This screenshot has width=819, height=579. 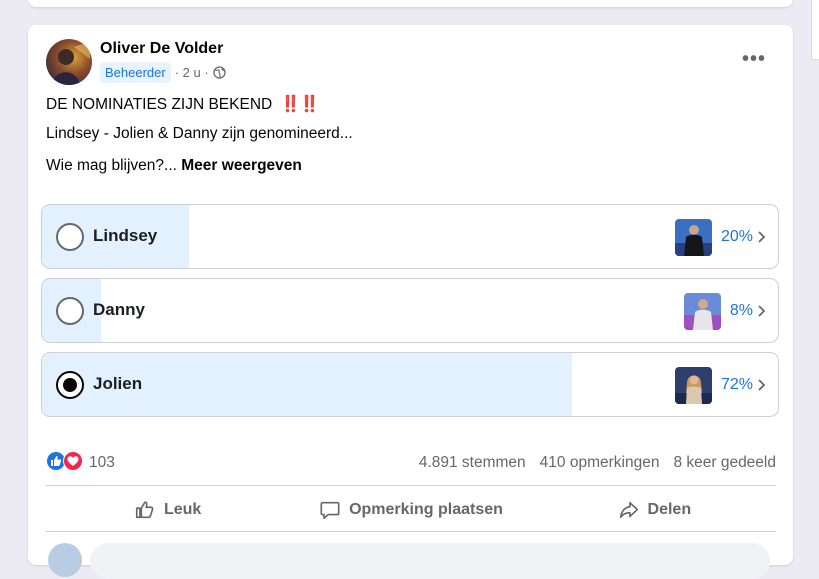 I want to click on poll-option-label: Danny, so click(x=119, y=309).